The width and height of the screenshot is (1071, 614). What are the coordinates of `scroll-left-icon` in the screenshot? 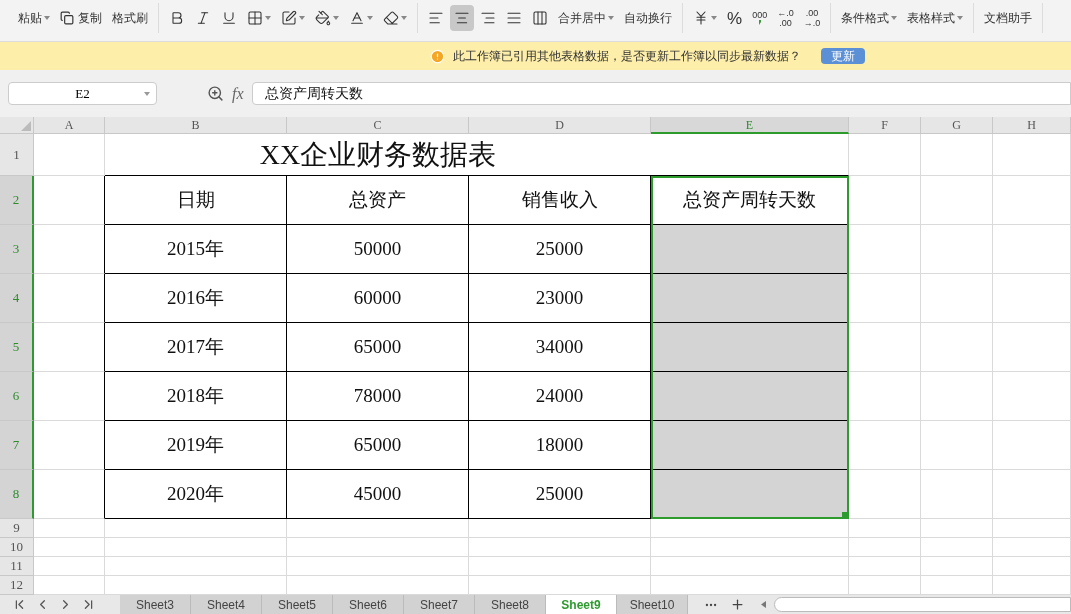 It's located at (763, 604).